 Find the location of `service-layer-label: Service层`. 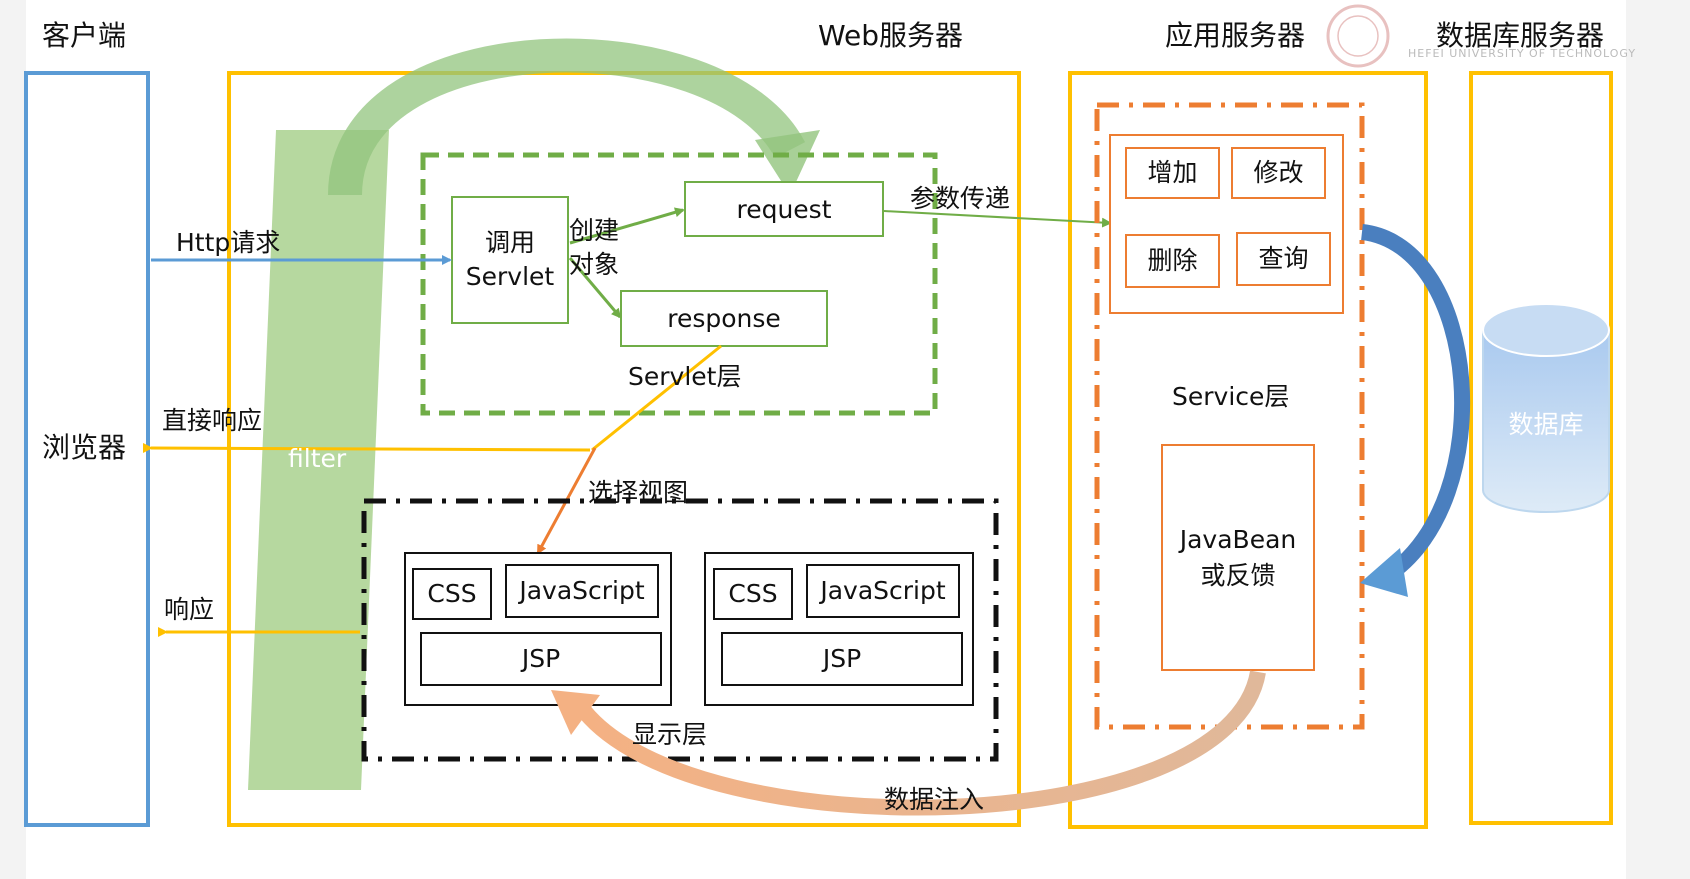

service-layer-label: Service层 is located at coordinates (1230, 396).